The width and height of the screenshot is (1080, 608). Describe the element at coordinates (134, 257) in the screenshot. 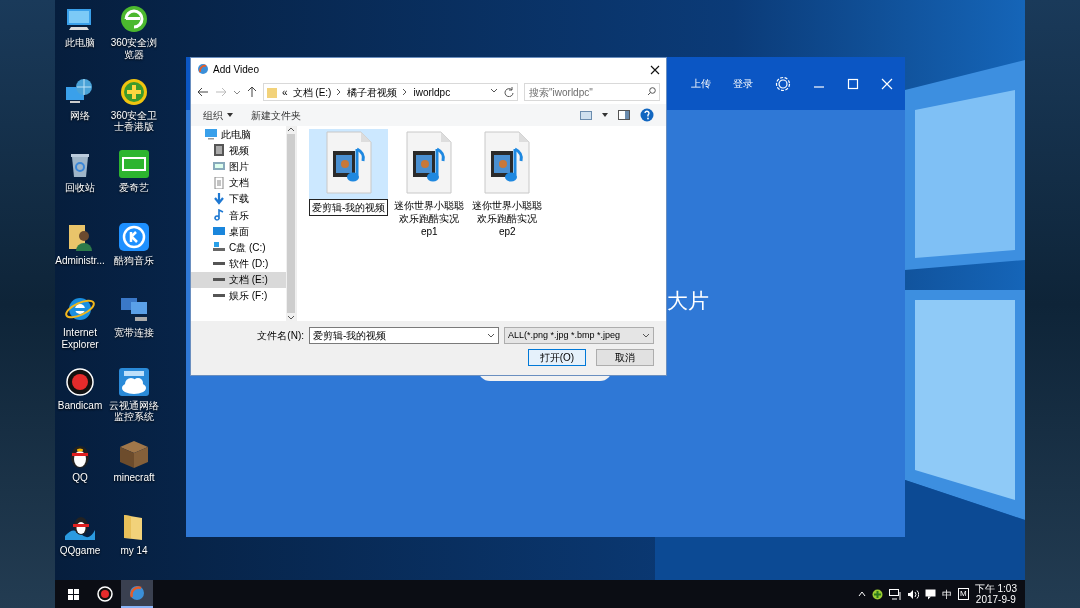

I see `desktop-shortcut: 酷狗音乐` at that location.